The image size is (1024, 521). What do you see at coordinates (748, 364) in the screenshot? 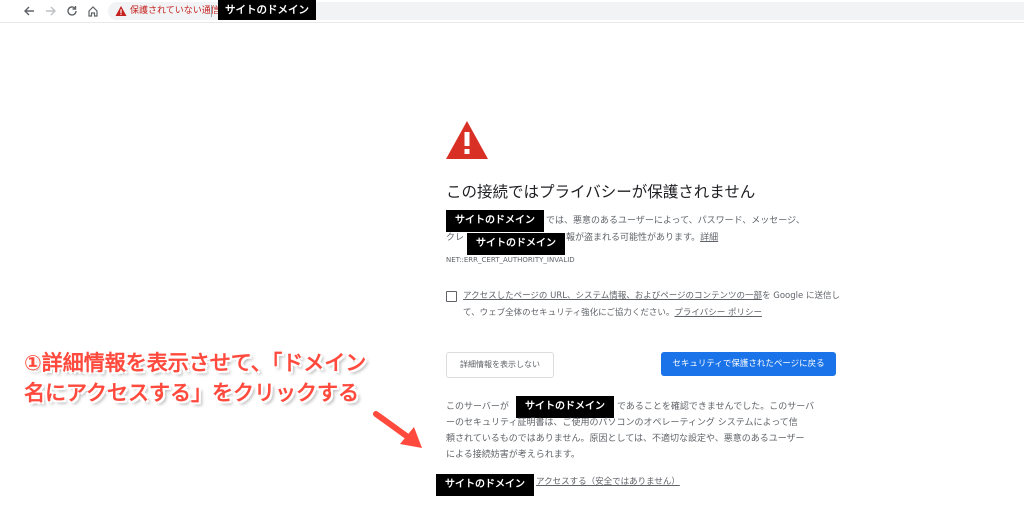
I see `back-to-safety-button: セキュリティで保護されたページに戻る` at bounding box center [748, 364].